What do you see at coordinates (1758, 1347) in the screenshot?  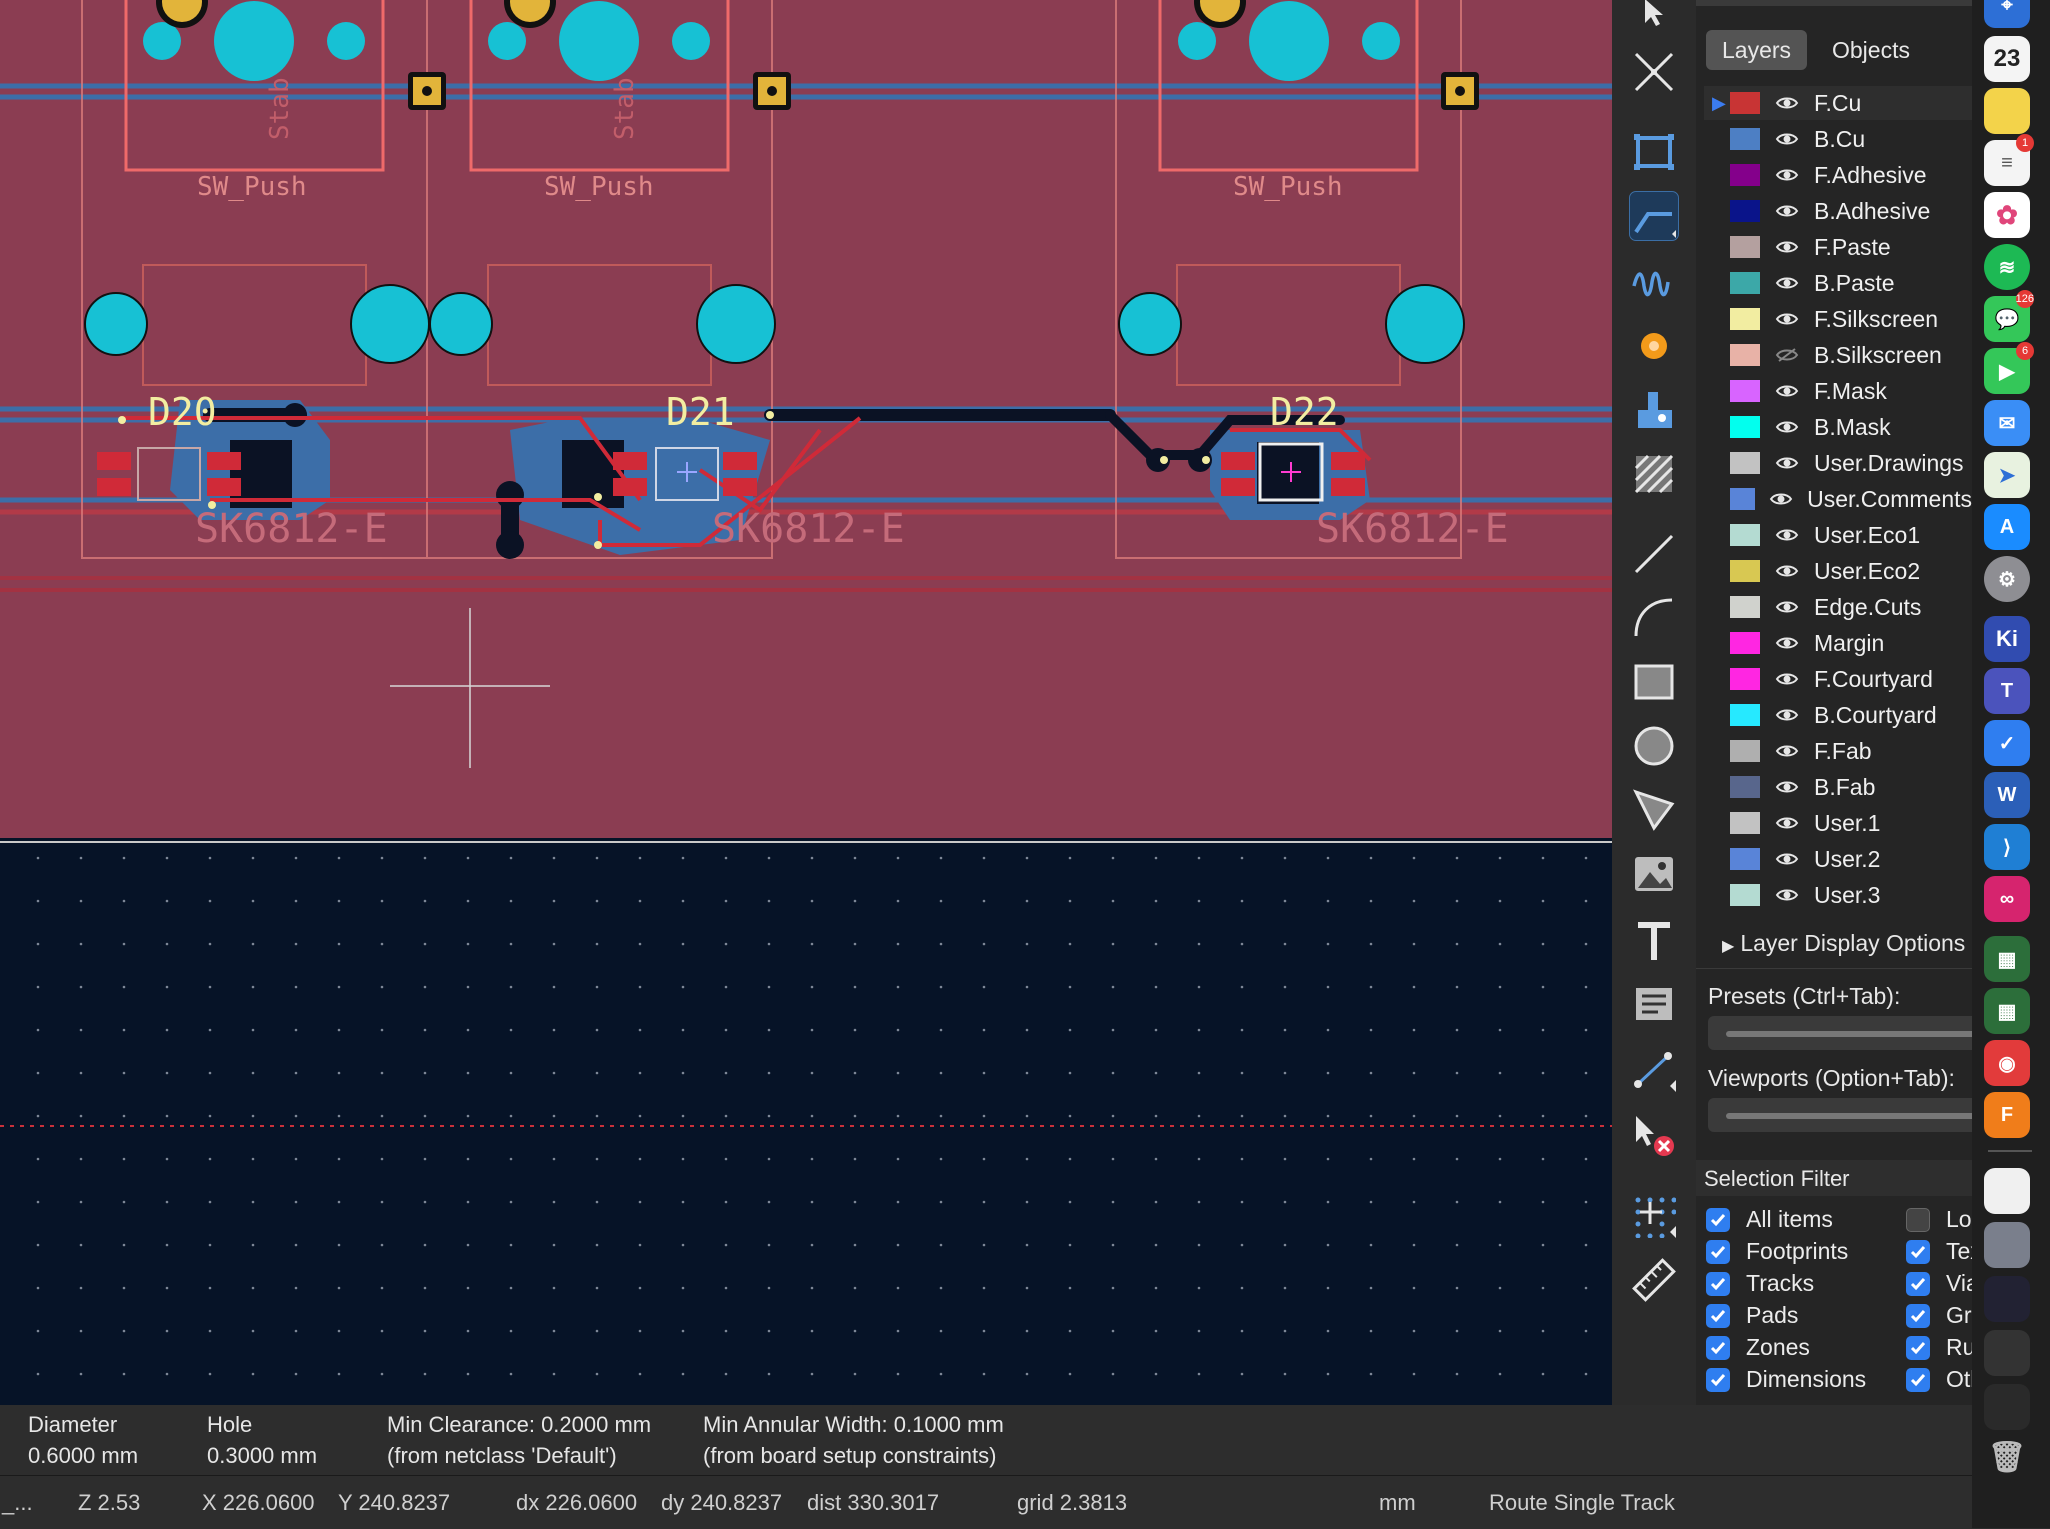 I see `filter-checkbox: Zones` at bounding box center [1758, 1347].